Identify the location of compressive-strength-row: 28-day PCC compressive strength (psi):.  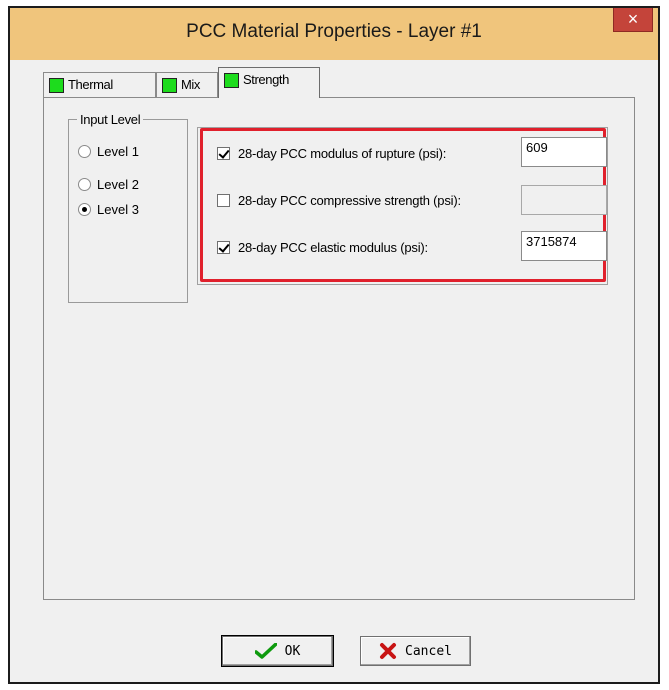
(339, 200).